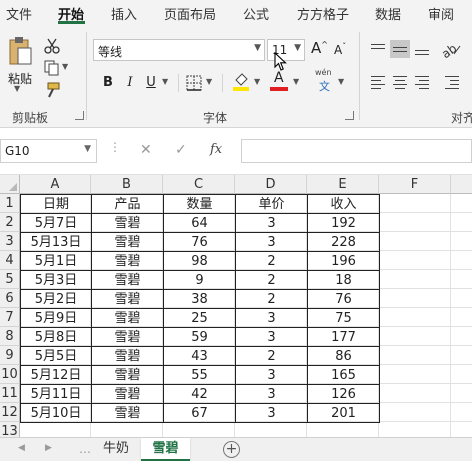  I want to click on table-cell: 38, so click(199, 299).